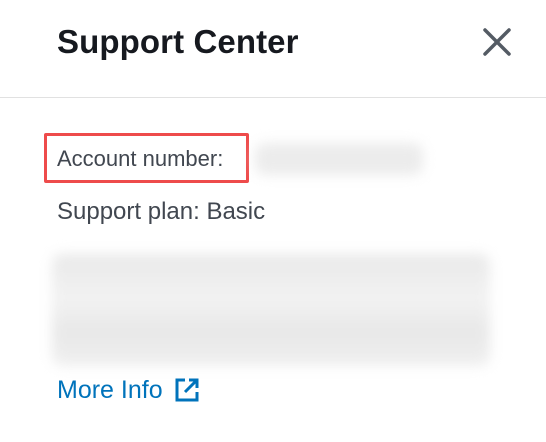  I want to click on account-number-value-redacted, so click(339, 159).